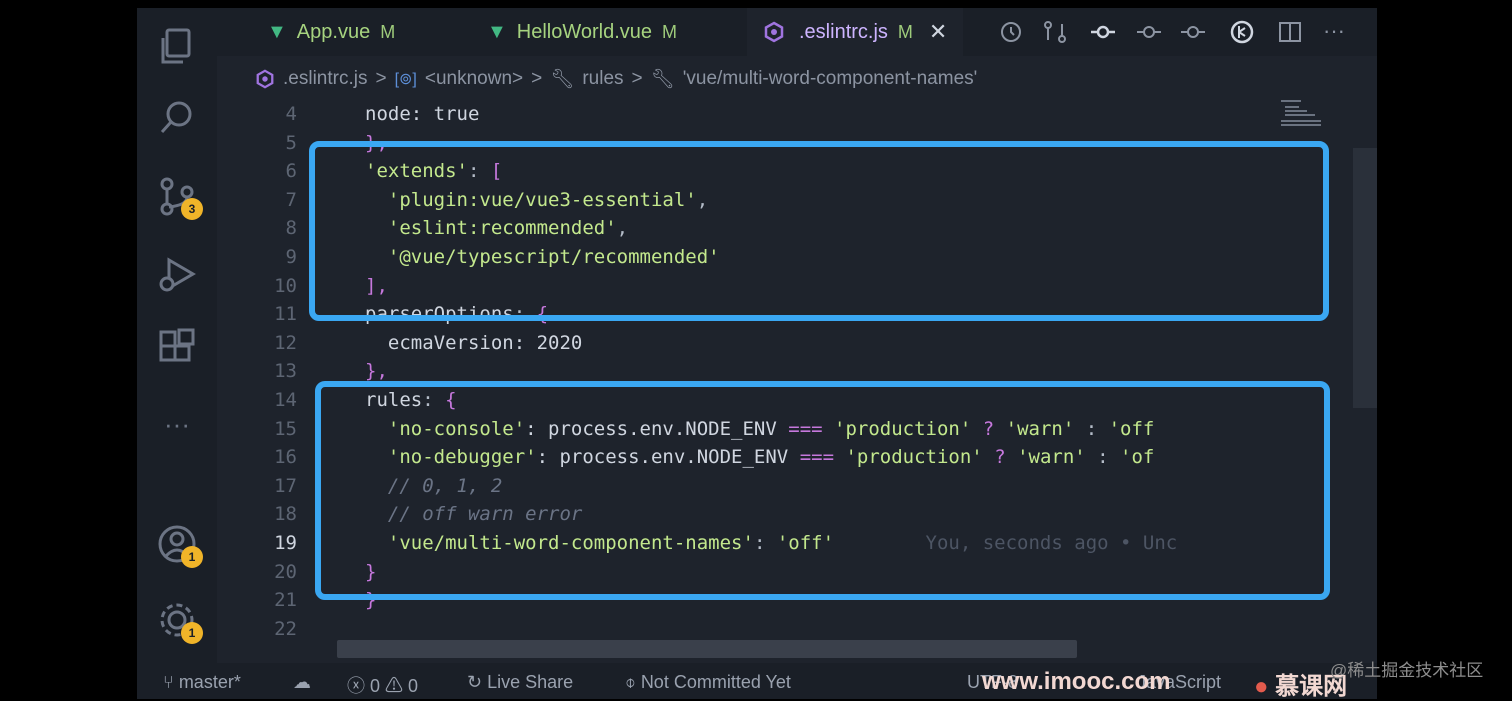  Describe the element at coordinates (830, 79) in the screenshot. I see `breadcrumb-rule: 'vue/multi-word-component-names'` at that location.